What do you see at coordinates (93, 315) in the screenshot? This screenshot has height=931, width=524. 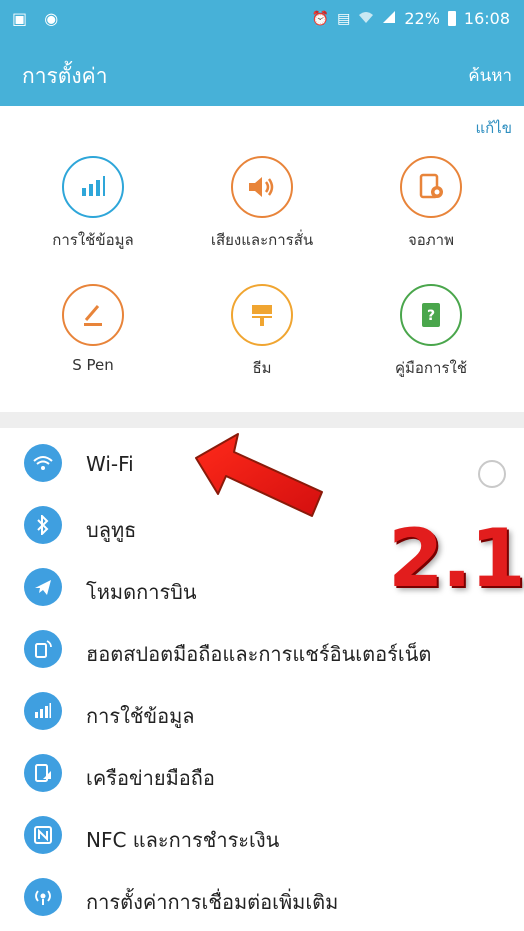 I see `spen-icon` at bounding box center [93, 315].